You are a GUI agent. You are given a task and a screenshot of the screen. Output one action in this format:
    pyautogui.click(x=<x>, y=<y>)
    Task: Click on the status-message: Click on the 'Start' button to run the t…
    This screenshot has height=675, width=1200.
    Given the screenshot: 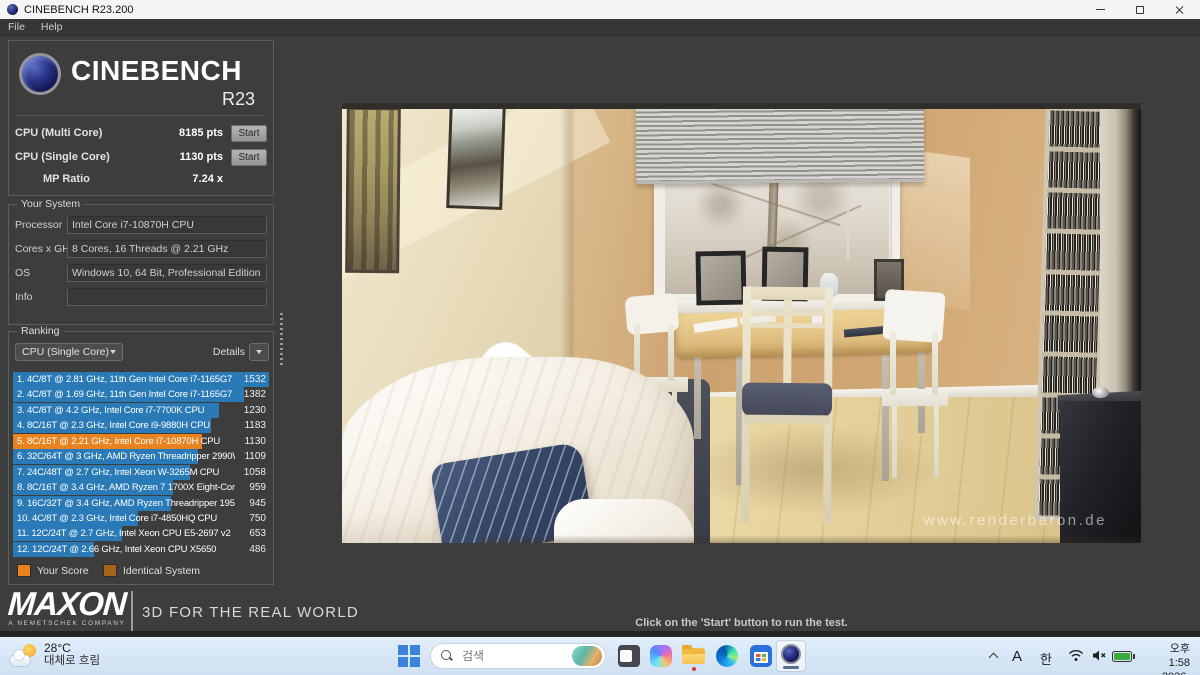 What is the action you would take?
    pyautogui.click(x=741, y=623)
    